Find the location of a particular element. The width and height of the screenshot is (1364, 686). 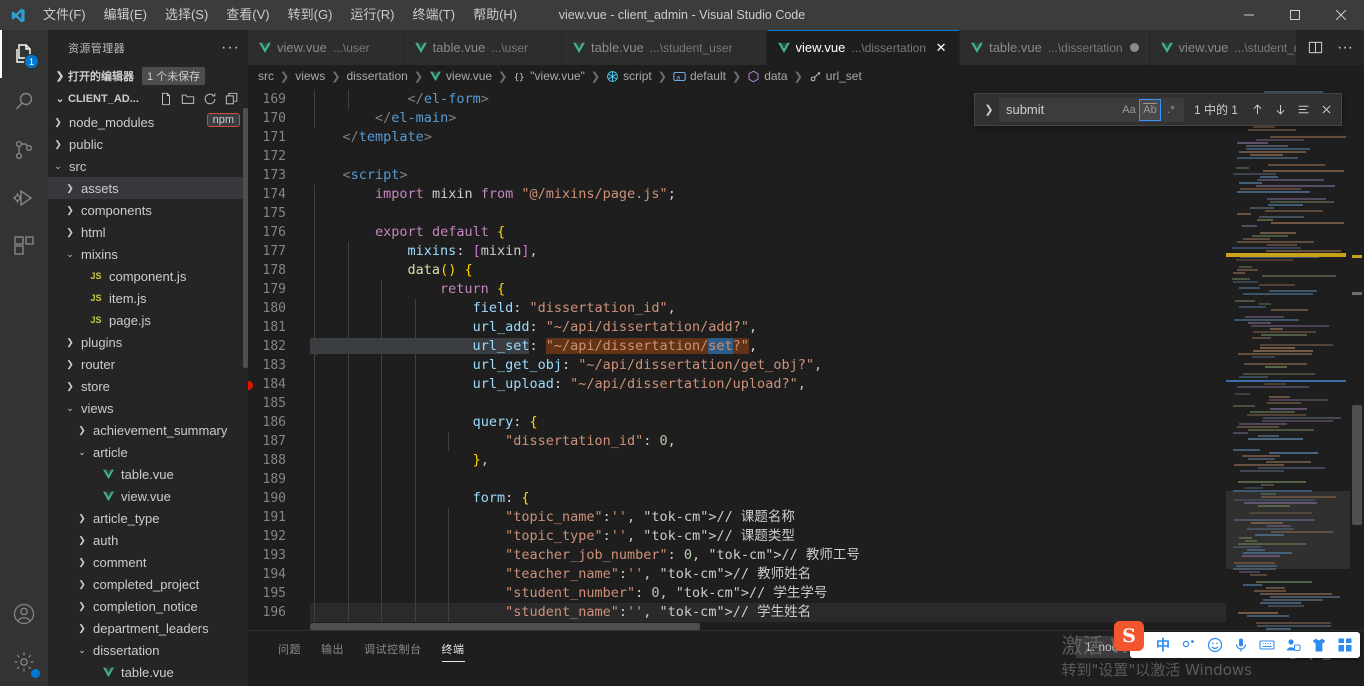

tree-item-component.js: JS component.js is located at coordinates (148, 276).